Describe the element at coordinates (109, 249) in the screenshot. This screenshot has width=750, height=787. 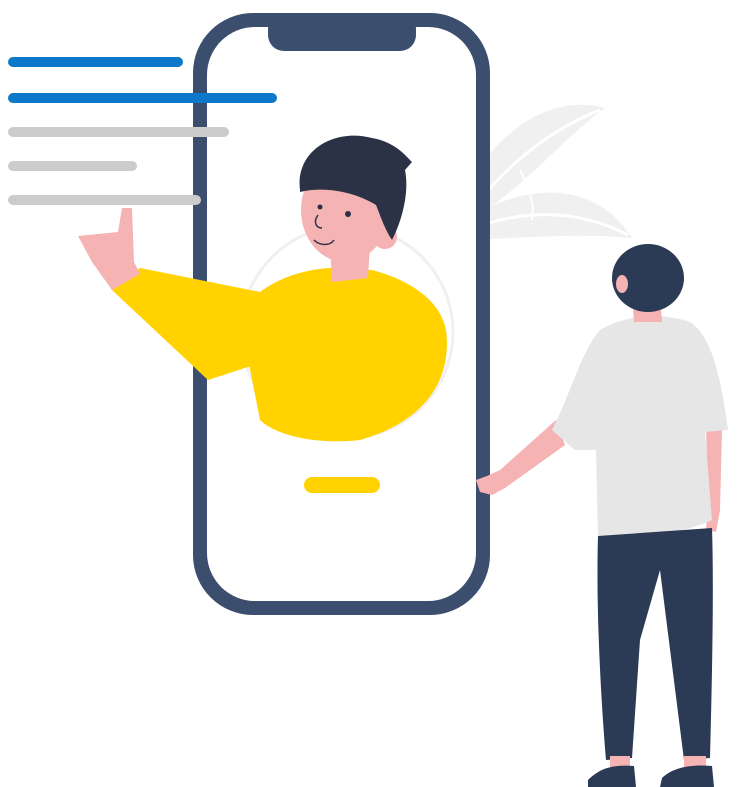
I see `pointing-hand` at that location.